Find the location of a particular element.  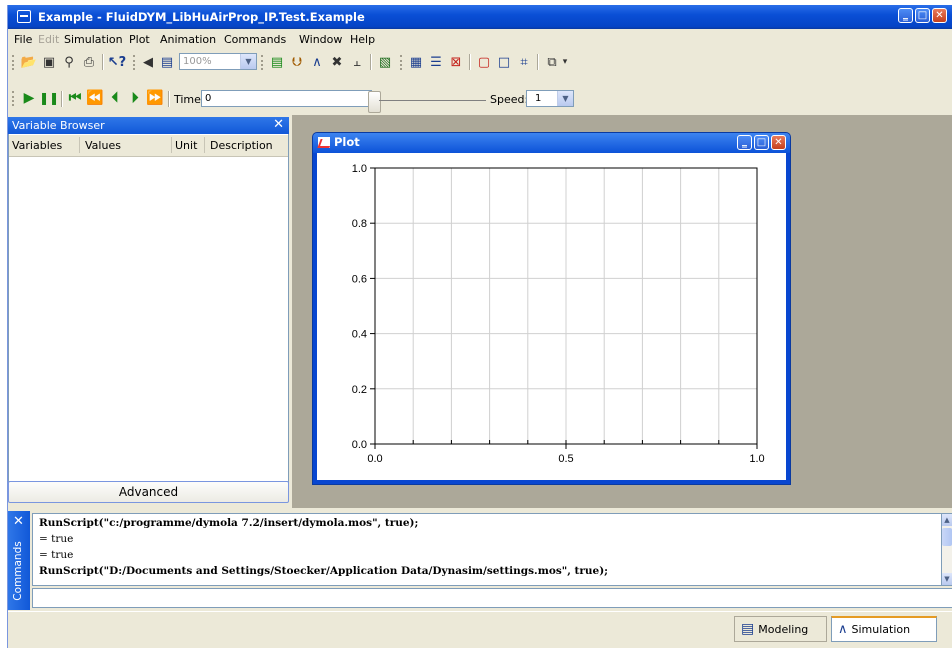

back-arrow-icon: ◀ is located at coordinates (148, 62).